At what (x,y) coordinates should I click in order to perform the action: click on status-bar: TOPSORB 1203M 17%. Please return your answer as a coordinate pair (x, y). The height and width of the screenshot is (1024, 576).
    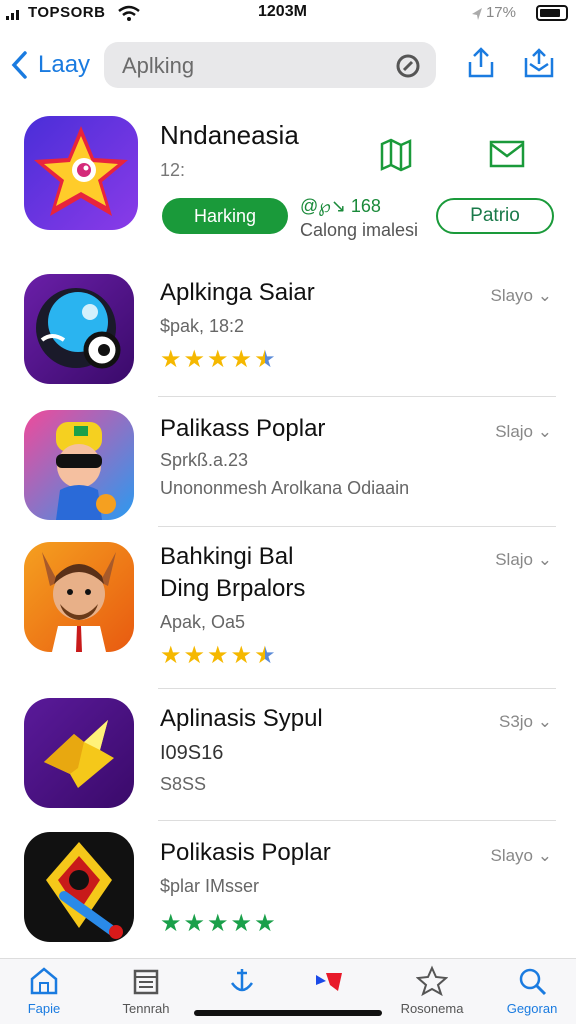
    Looking at the image, I should click on (288, 14).